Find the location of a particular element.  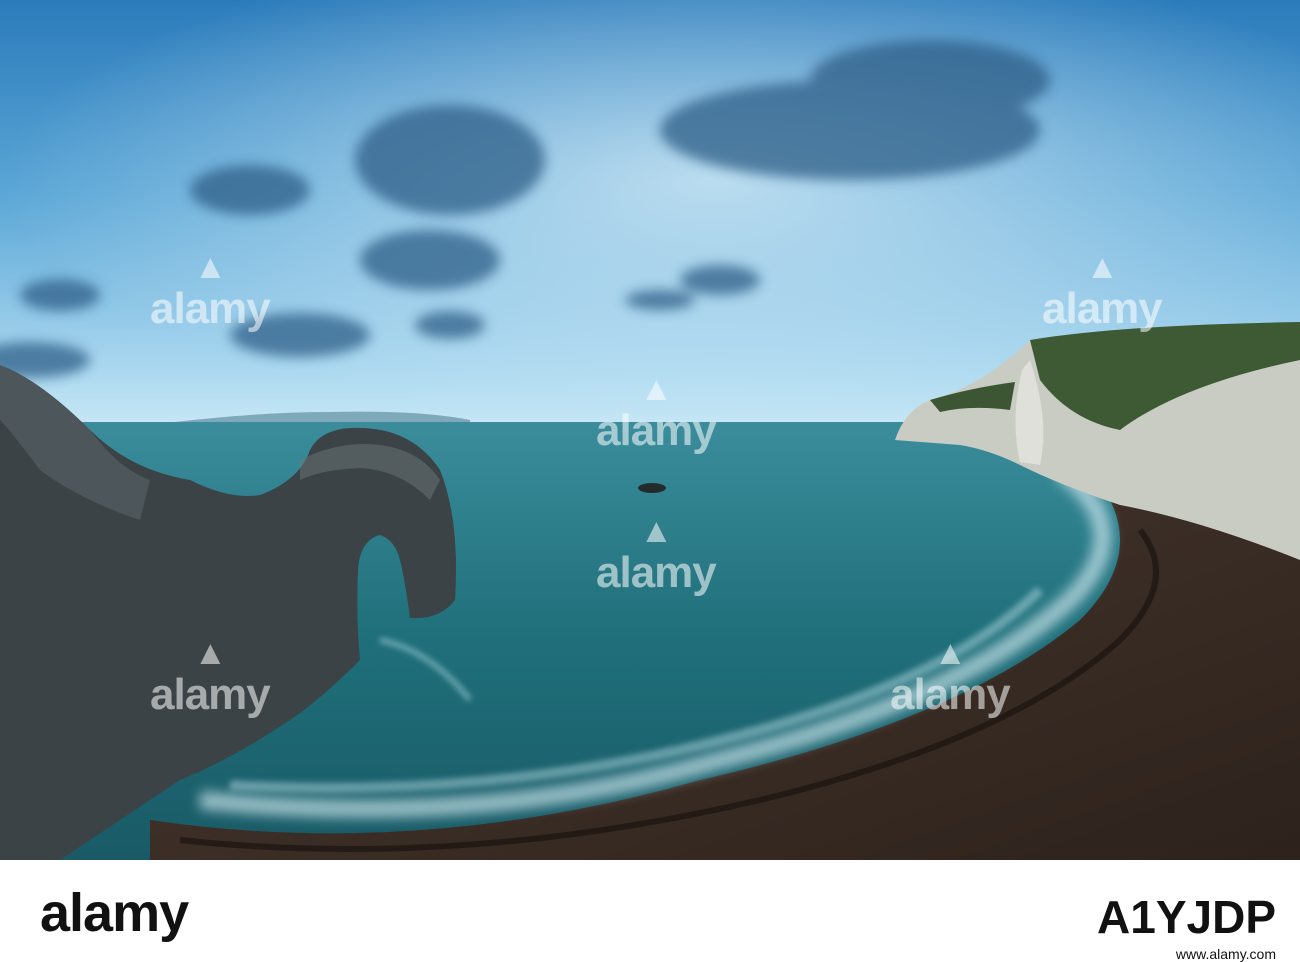

sea-rock is located at coordinates (652, 488).